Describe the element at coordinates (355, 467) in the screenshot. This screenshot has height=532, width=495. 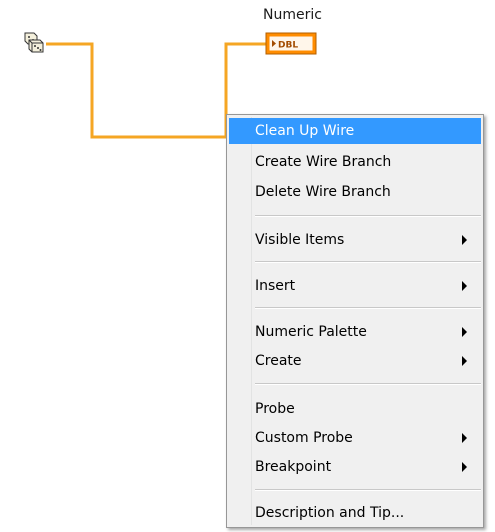
I see `menu-item-breakpoint: Breakpoint` at that location.